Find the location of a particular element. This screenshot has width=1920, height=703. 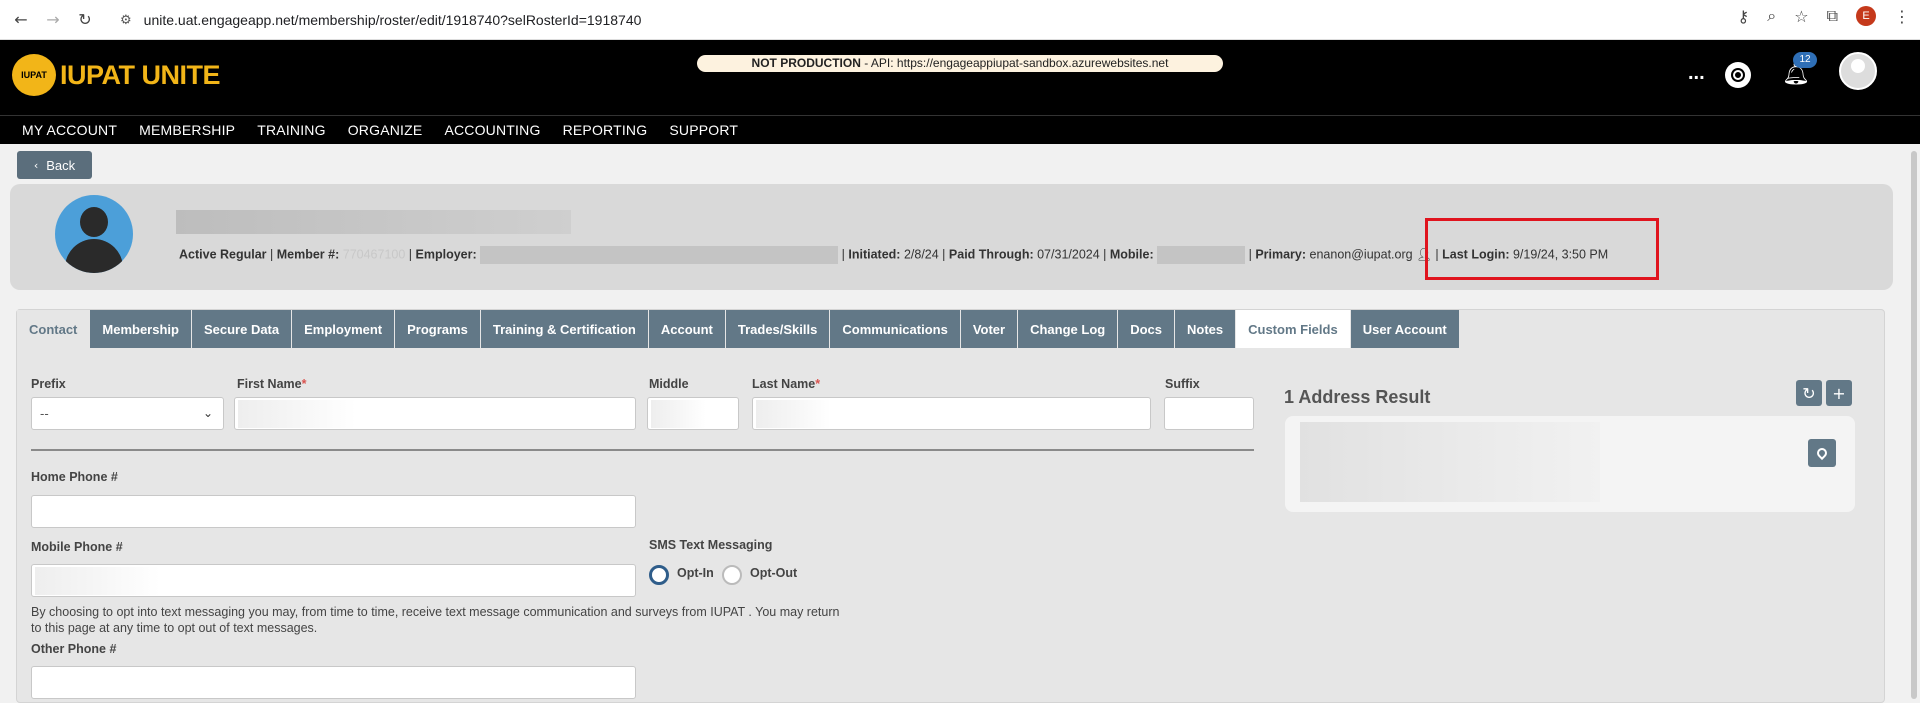

menu-my-account: MY ACCOUNT is located at coordinates (69, 130).